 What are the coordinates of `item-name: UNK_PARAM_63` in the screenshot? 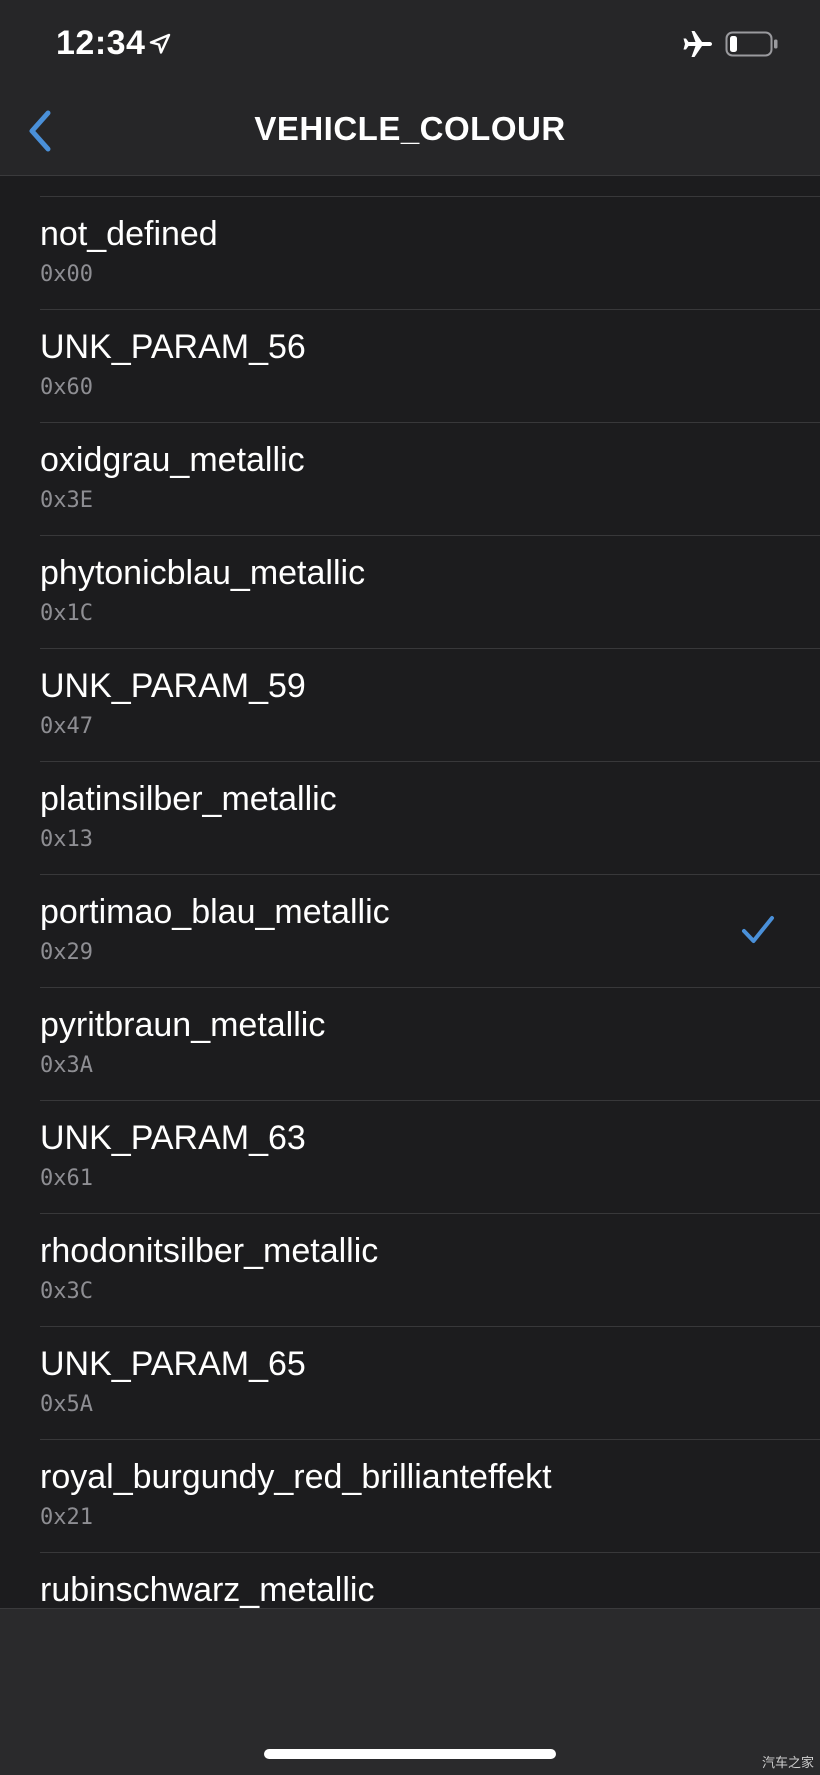 It's located at (173, 1138).